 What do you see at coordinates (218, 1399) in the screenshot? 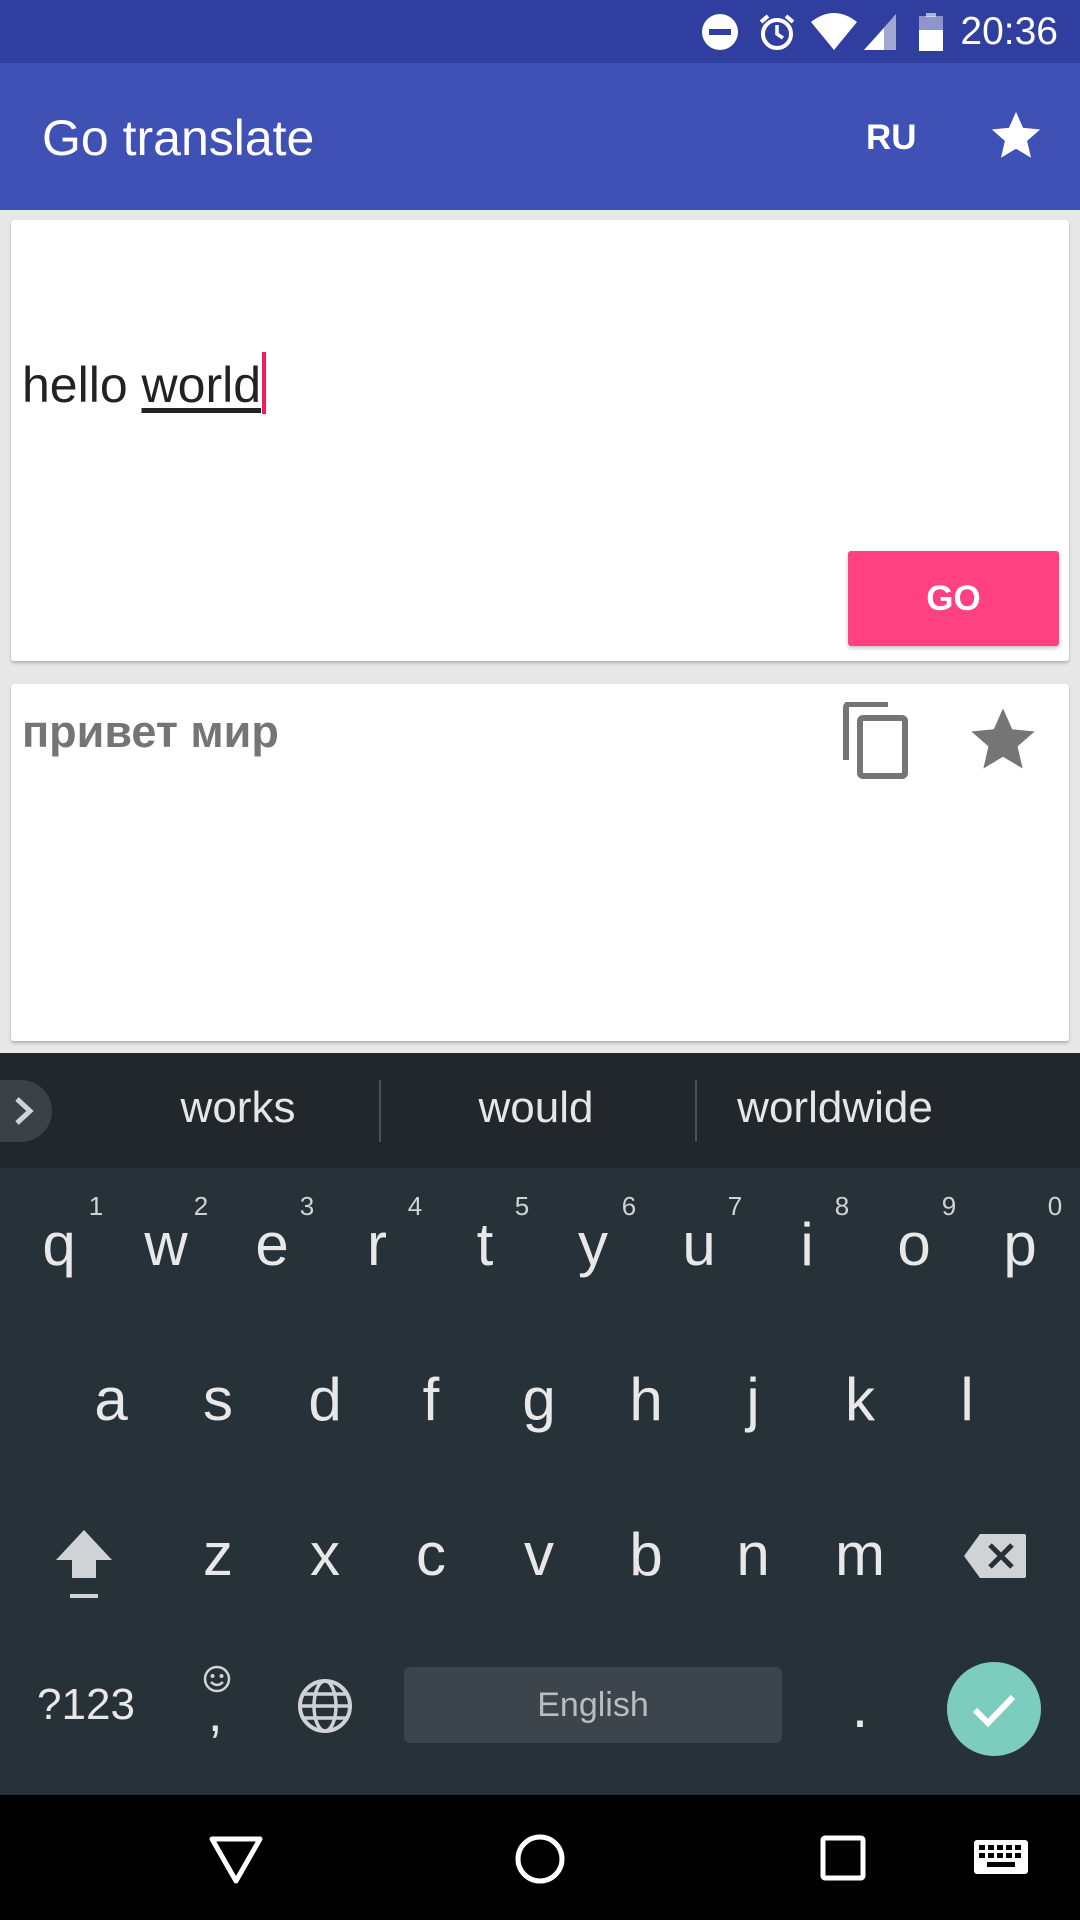
I see `key-s: s` at bounding box center [218, 1399].